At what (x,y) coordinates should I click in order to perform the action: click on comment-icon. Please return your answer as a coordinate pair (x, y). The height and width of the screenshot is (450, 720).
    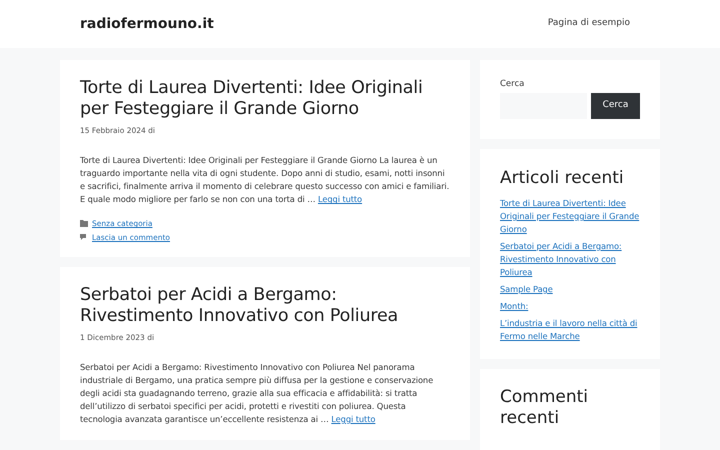
    Looking at the image, I should click on (84, 237).